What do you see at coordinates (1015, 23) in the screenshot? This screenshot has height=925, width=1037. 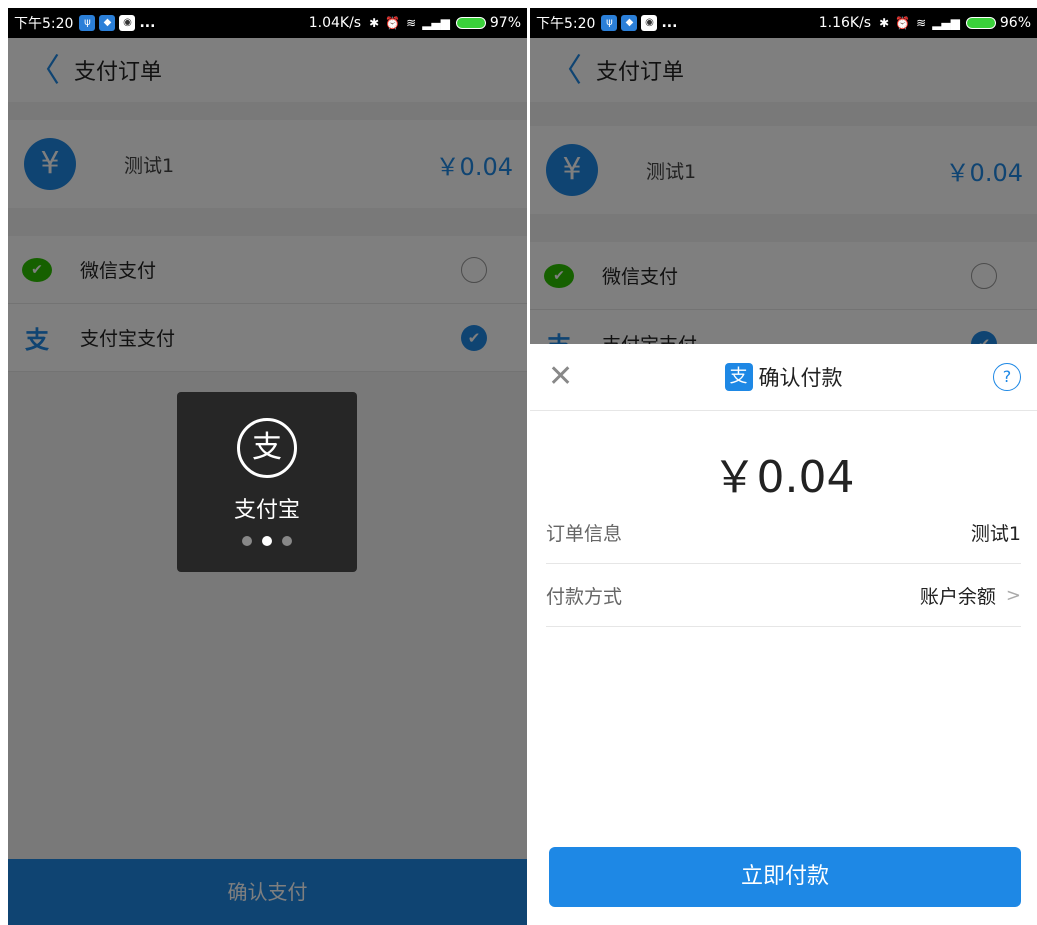 I see `battery-level: 96%` at bounding box center [1015, 23].